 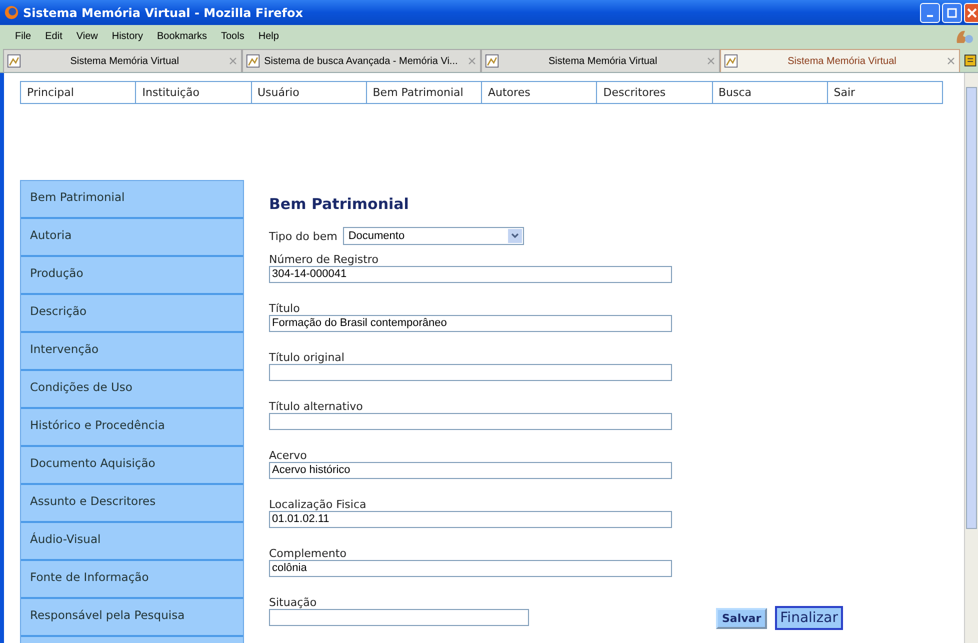 I want to click on menu-item: View, so click(x=87, y=36).